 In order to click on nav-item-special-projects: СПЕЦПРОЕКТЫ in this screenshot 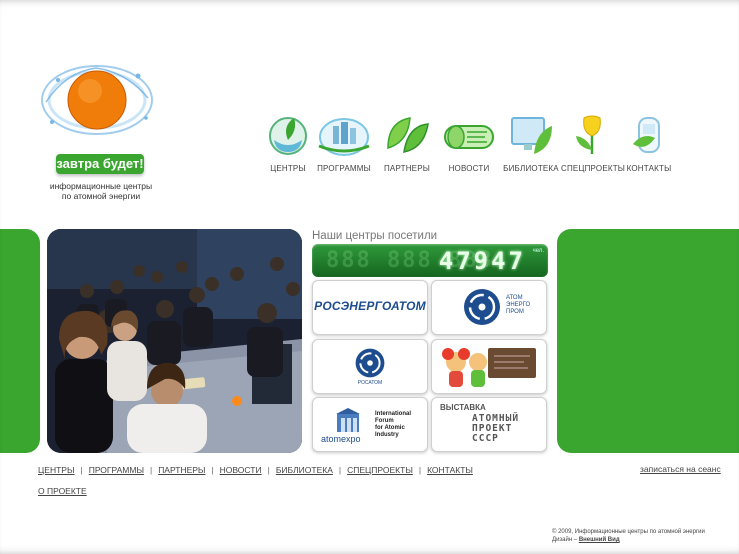, I will do `click(593, 142)`.